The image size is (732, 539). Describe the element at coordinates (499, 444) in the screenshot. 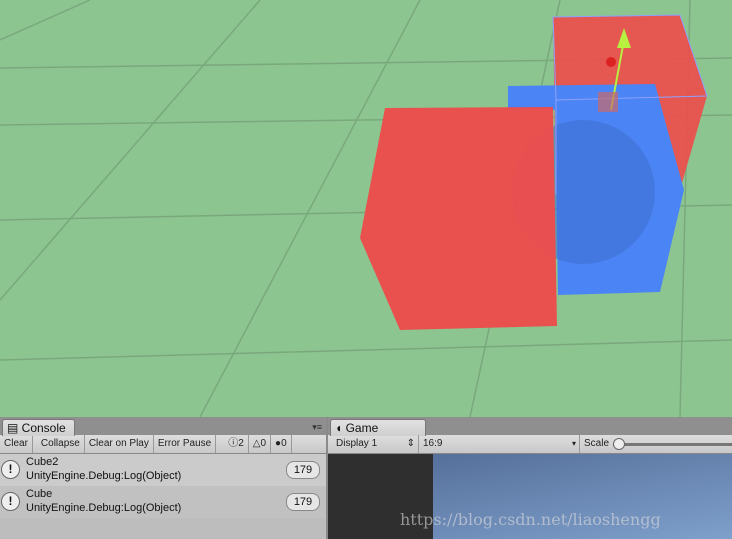

I see `aspect-select: 16:9 ▾` at that location.